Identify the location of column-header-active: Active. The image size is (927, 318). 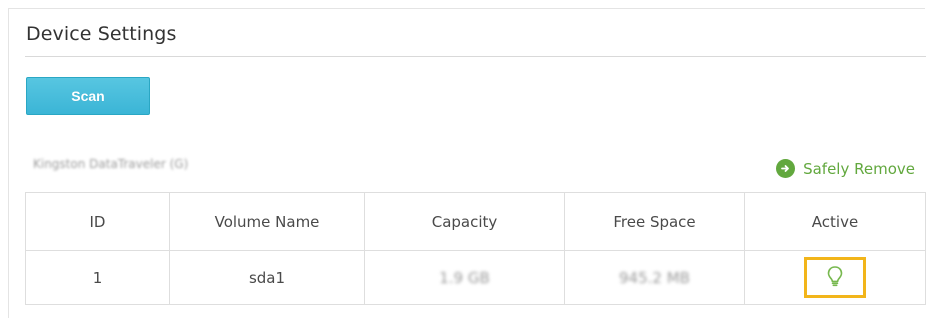
(835, 221).